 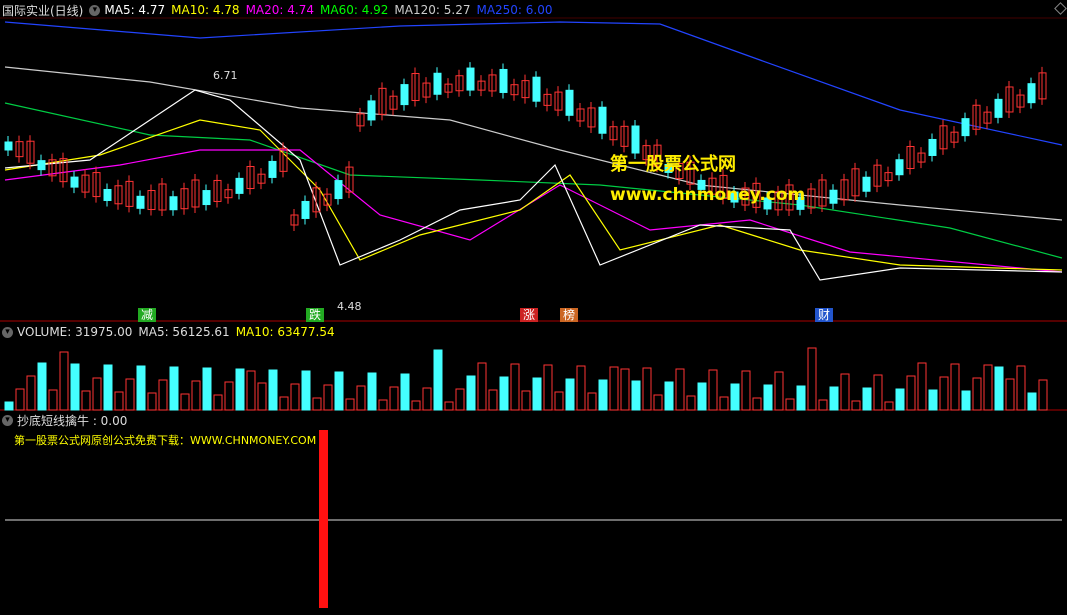 I want to click on tag-limit-down: 跌, so click(x=315, y=315).